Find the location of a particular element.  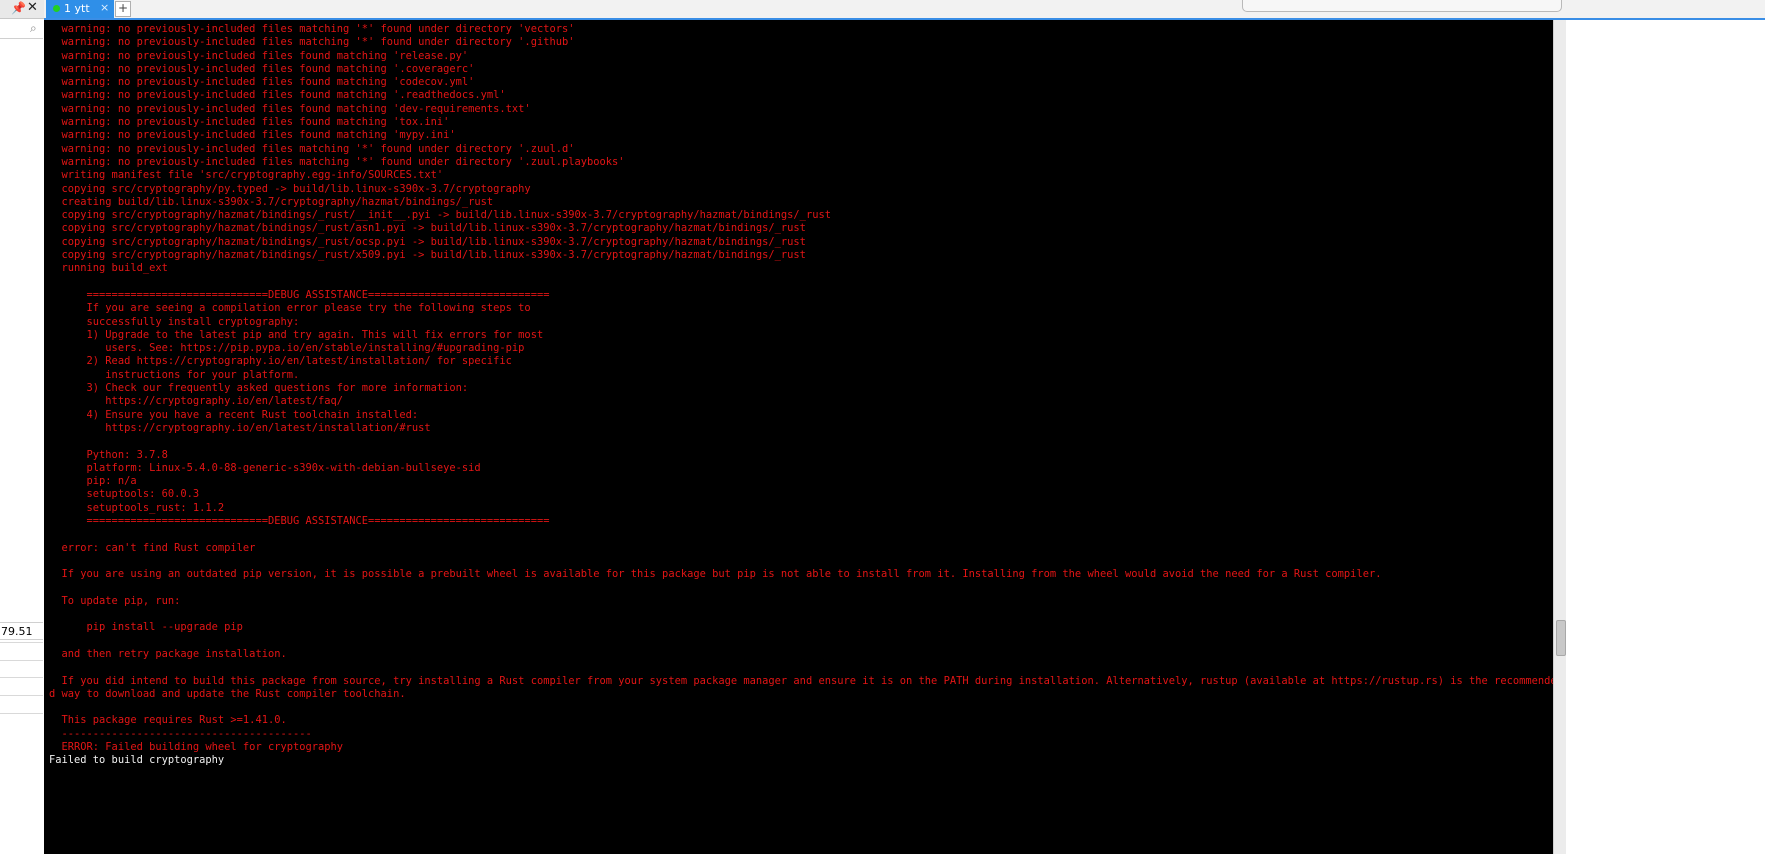

panel-header: 📌 ✕ is located at coordinates (22, 9).